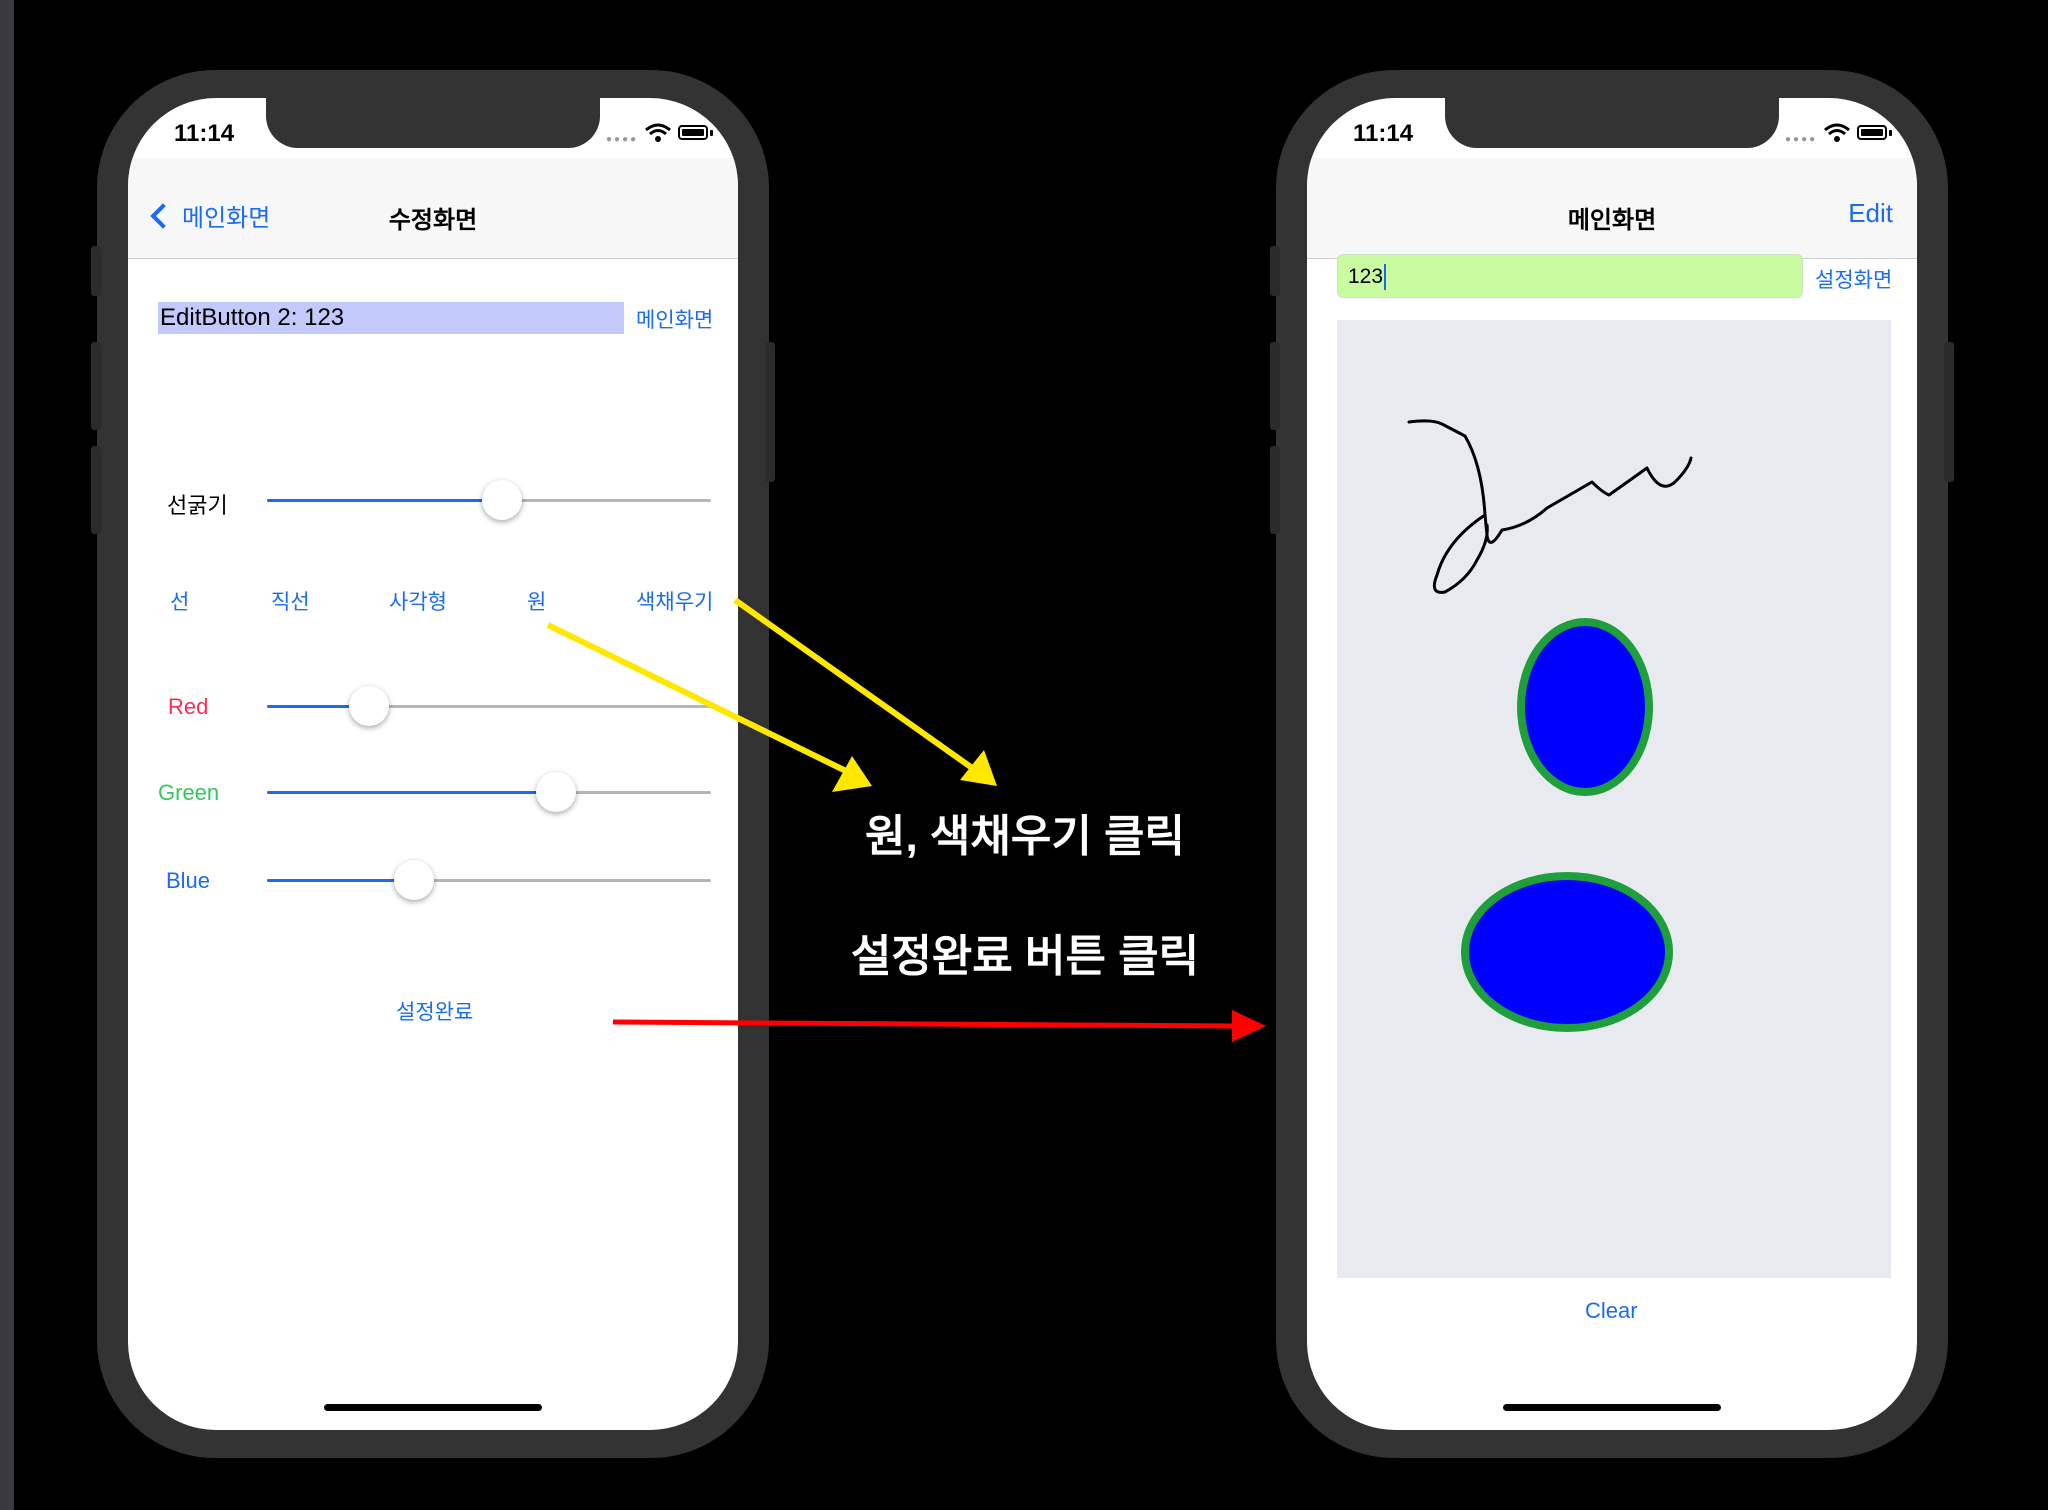 Image resolution: width=2048 pixels, height=1510 pixels. Describe the element at coordinates (502, 500) in the screenshot. I see `line-width-slider-thumb` at that location.